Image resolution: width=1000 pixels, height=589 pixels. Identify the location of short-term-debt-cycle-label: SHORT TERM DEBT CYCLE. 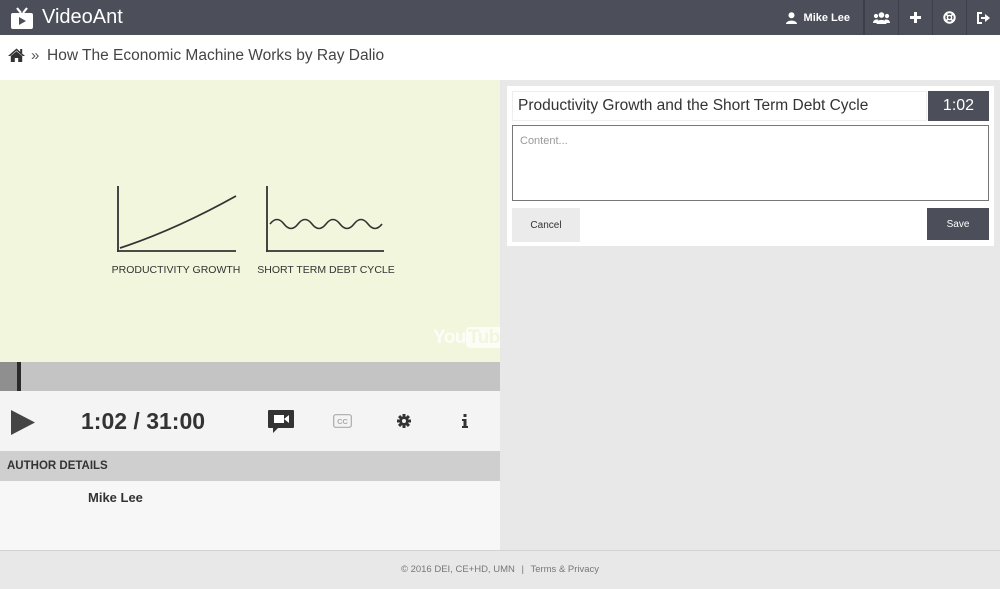
(326, 270).